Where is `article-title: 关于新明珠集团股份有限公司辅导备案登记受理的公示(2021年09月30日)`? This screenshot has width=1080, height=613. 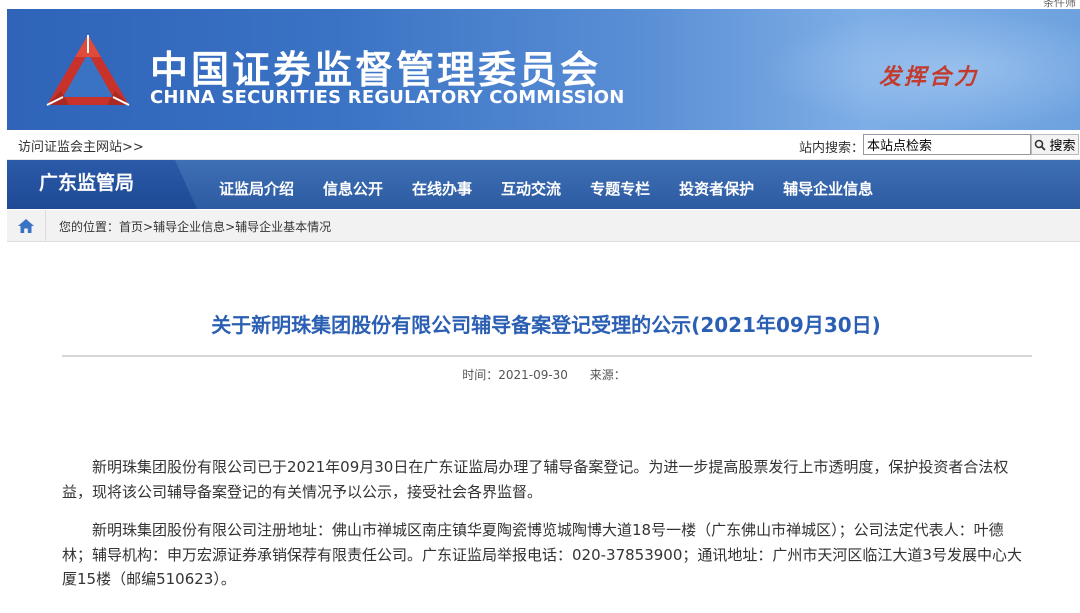 article-title: 关于新明珠集团股份有限公司辅导备案登记受理的公示(2021年09月30日) is located at coordinates (546, 325).